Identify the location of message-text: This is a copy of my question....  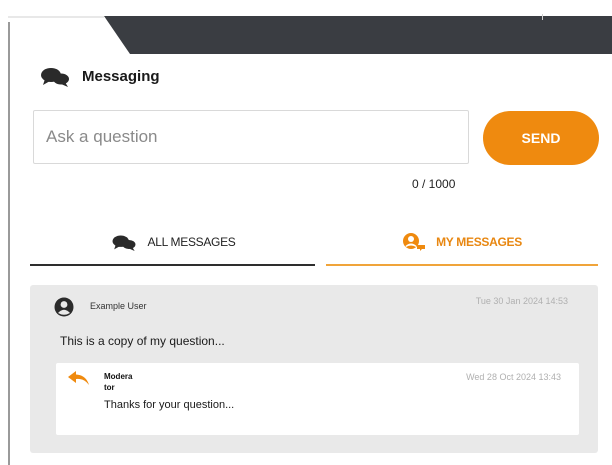
(142, 341).